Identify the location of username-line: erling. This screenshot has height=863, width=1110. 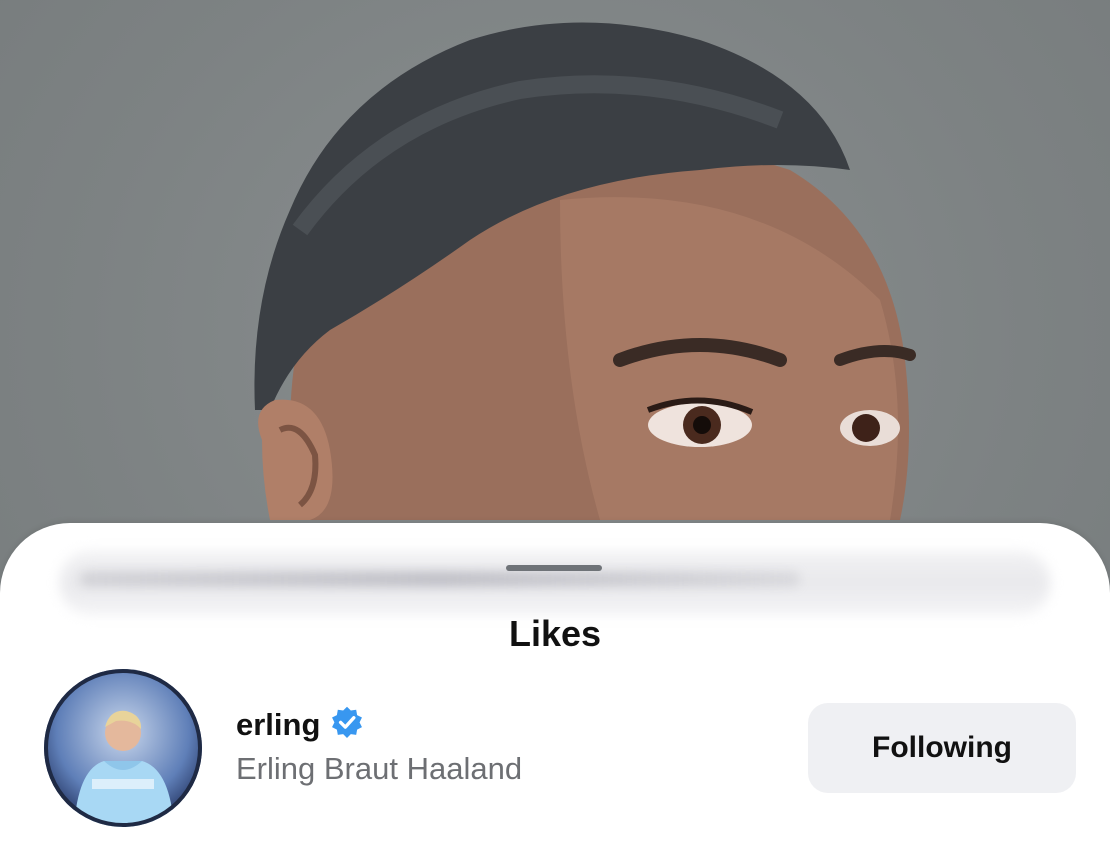
(300, 724).